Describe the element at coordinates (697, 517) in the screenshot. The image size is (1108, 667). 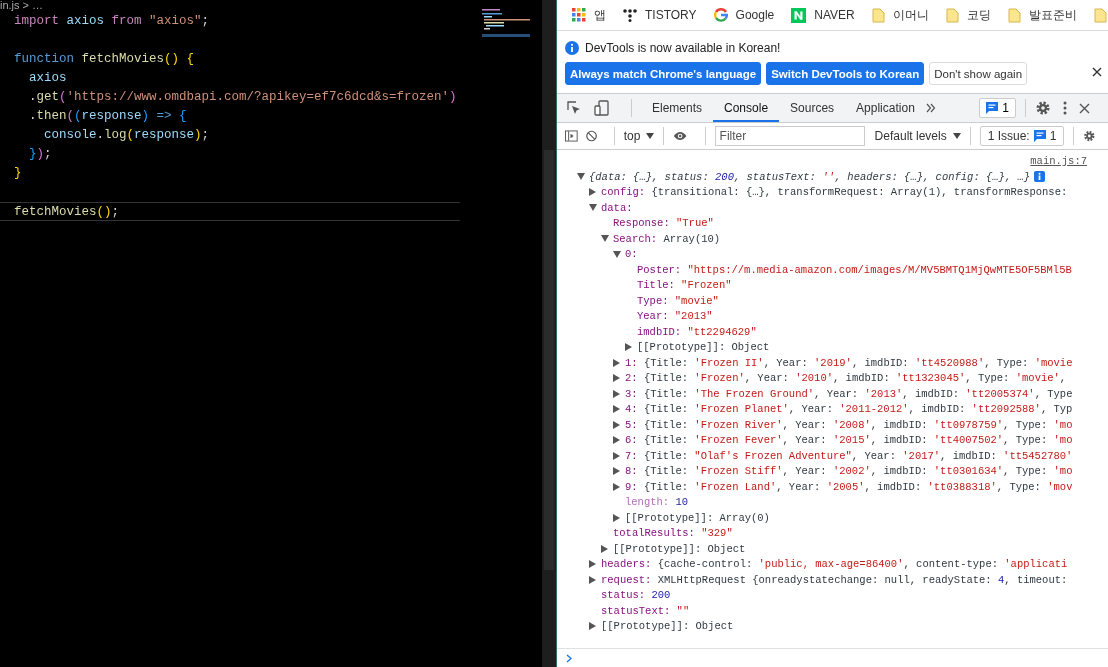
I see `object-property: [[Prototype]]: Array(0)` at that location.